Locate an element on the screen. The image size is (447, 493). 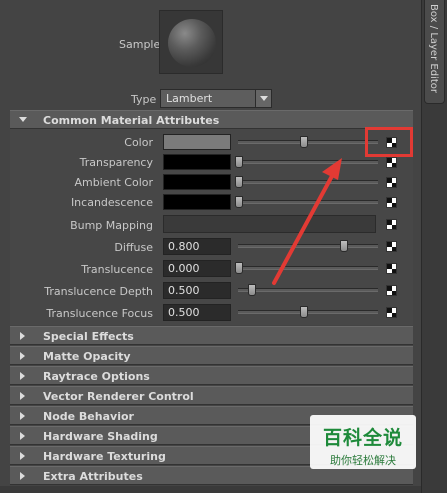
diffuse-slider-thumb is located at coordinates (344, 246).